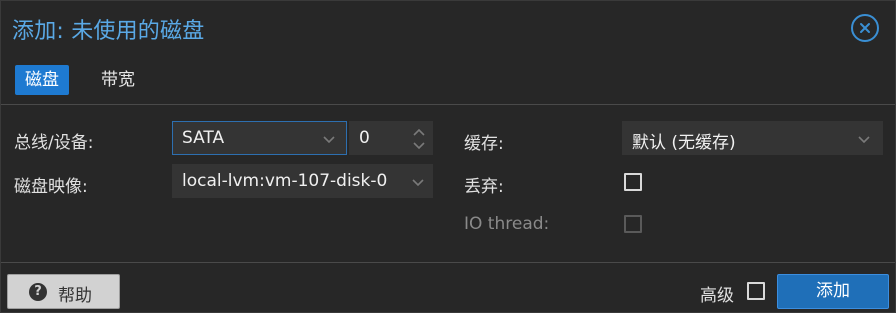  What do you see at coordinates (717, 296) in the screenshot?
I see `advanced-label: 高级` at bounding box center [717, 296].